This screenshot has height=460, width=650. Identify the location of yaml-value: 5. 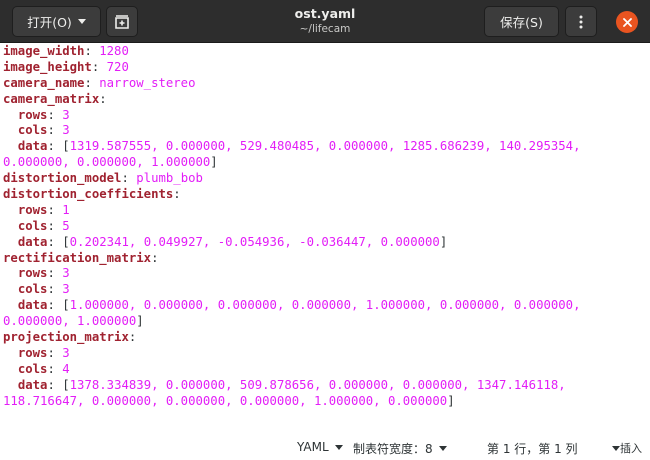
(66, 225).